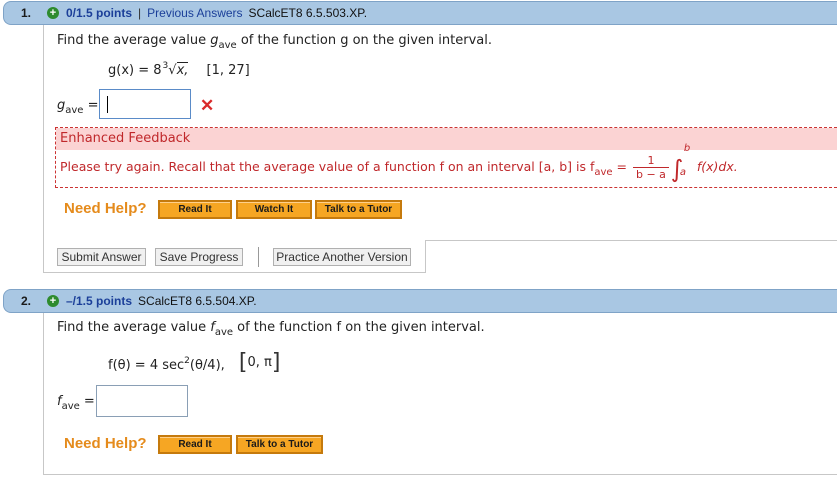 Image resolution: width=837 pixels, height=504 pixels. Describe the element at coordinates (258, 257) in the screenshot. I see `button-divider` at that location.